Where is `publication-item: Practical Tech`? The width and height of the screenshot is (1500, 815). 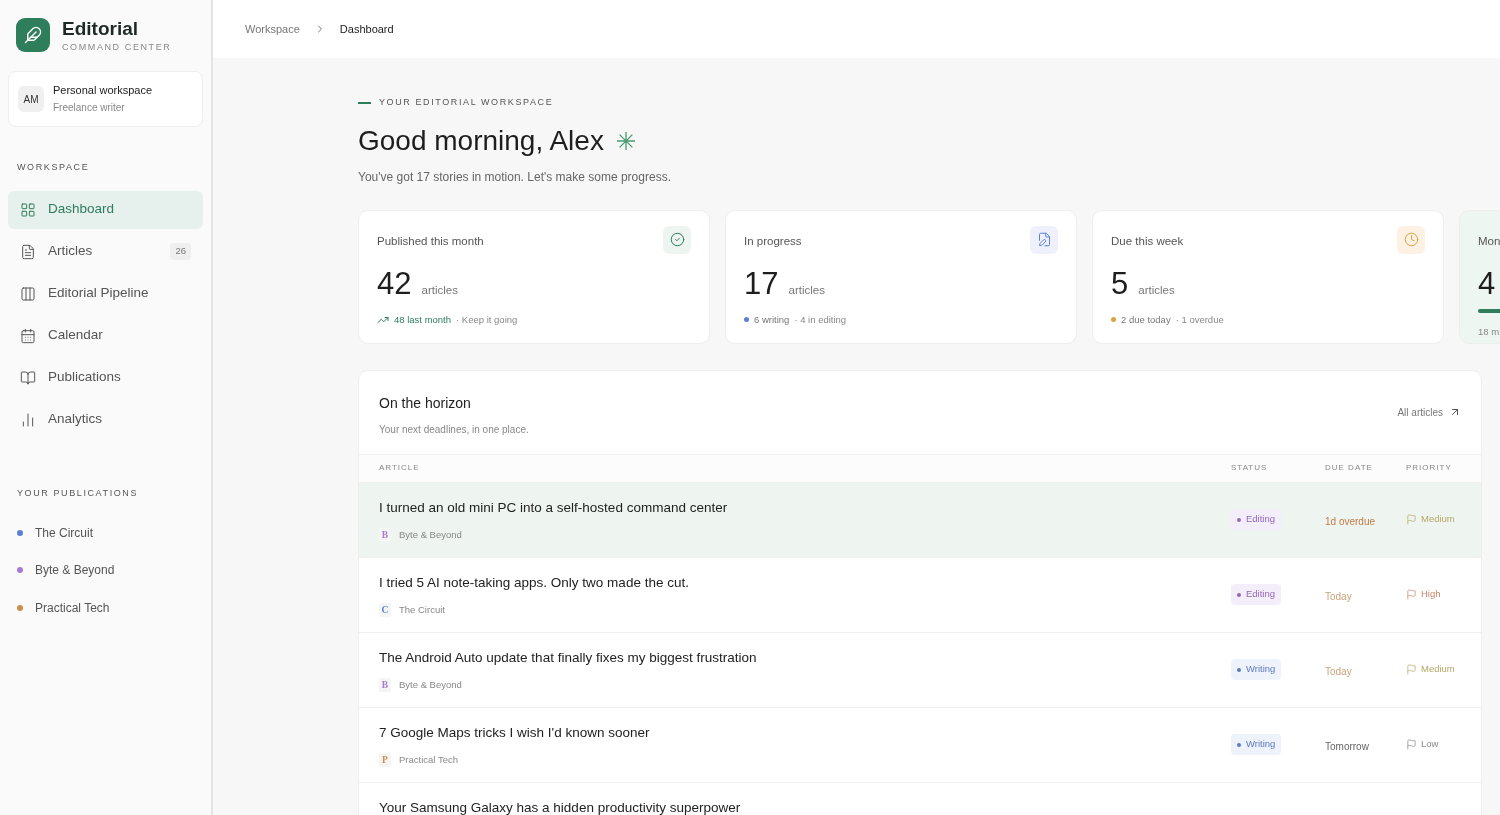
publication-item: Practical Tech is located at coordinates (105, 608).